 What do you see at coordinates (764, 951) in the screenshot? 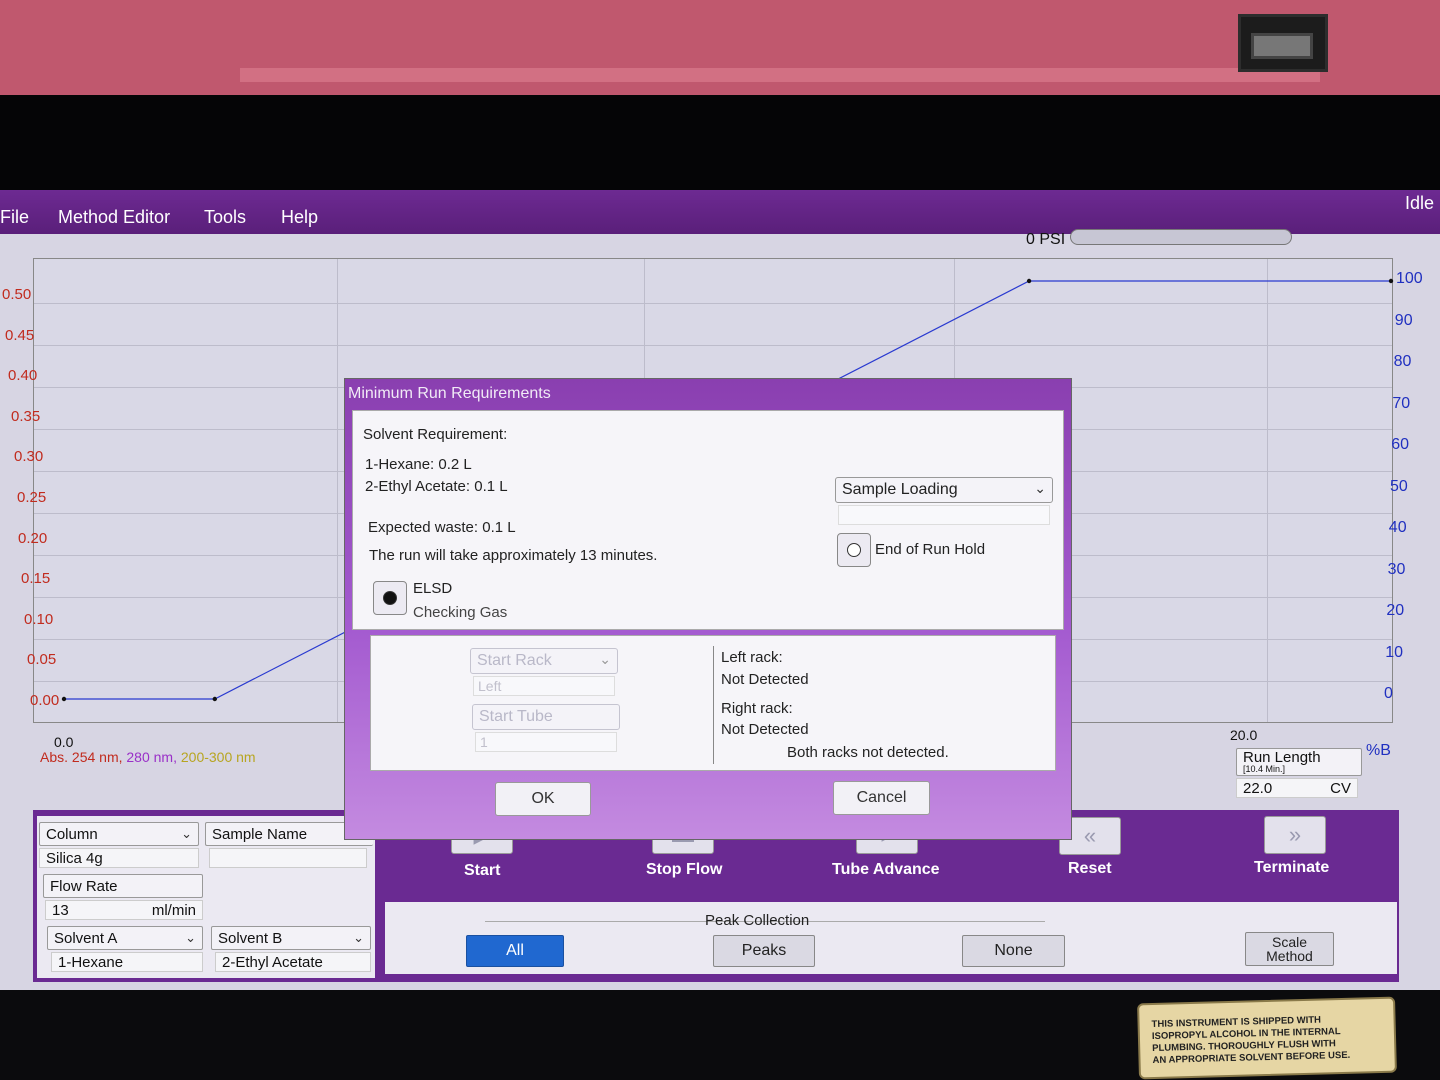
I see `collect-peaks-button: Peaks` at bounding box center [764, 951].